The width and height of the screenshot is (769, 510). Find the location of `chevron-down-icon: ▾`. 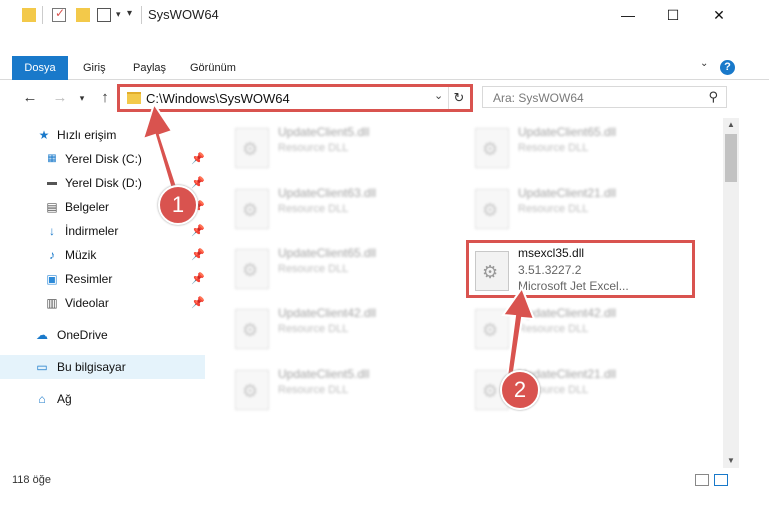

chevron-down-icon: ▾ is located at coordinates (118, 14).